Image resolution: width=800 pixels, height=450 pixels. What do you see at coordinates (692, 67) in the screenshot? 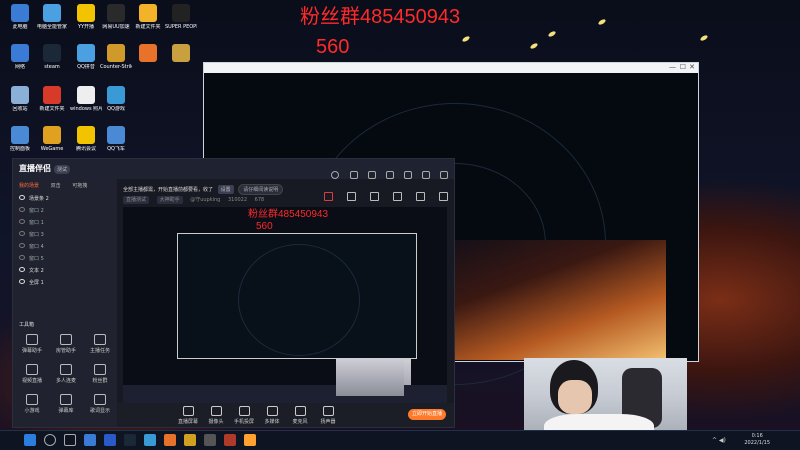
I see `close-icon: ✕` at bounding box center [692, 67].